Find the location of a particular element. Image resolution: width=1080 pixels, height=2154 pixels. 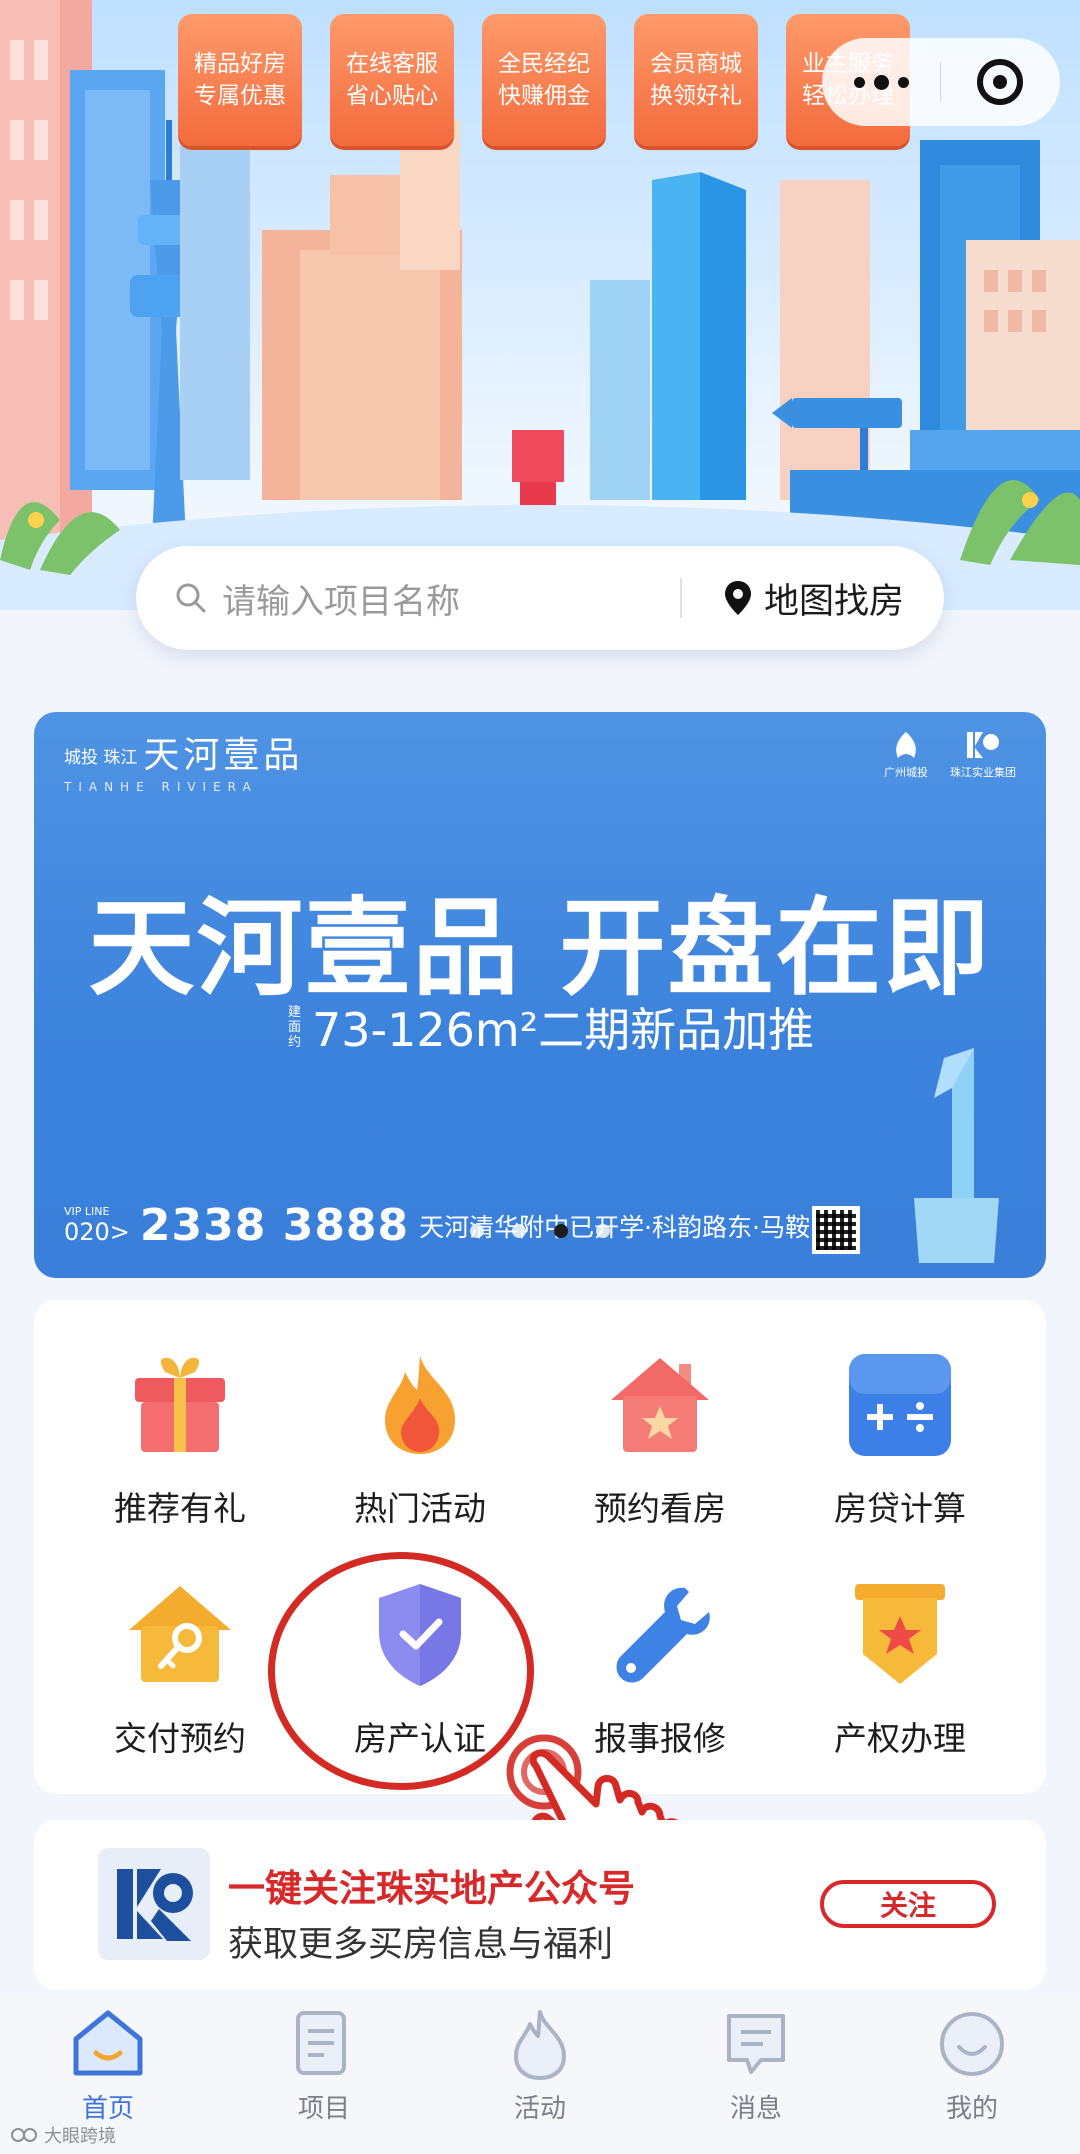

quick-tag-line1: 全民经纪 is located at coordinates (544, 64).